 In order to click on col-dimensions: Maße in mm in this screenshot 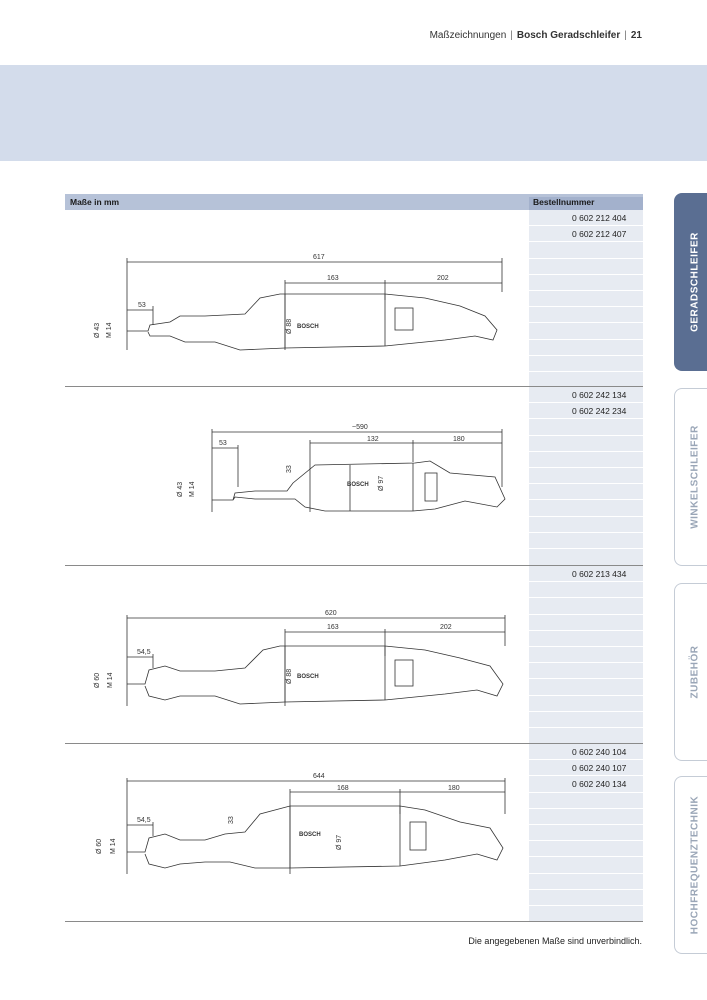, I will do `click(95, 202)`.